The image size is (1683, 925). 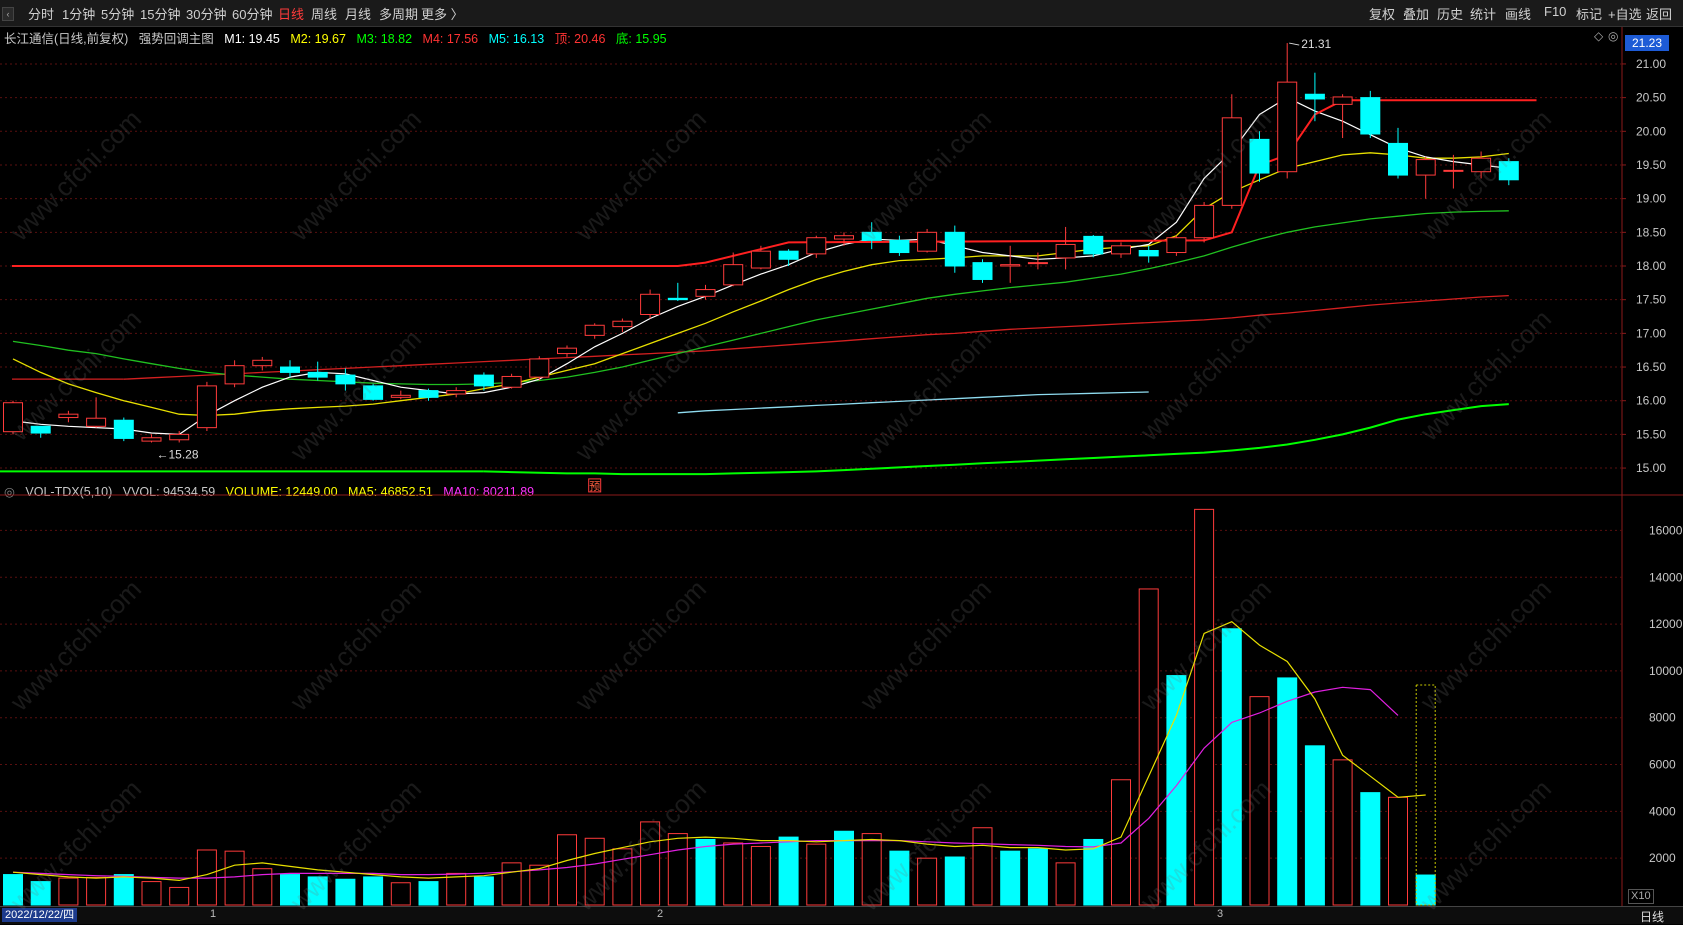 I want to click on period-tab-2: 5分钟, so click(x=117, y=13).